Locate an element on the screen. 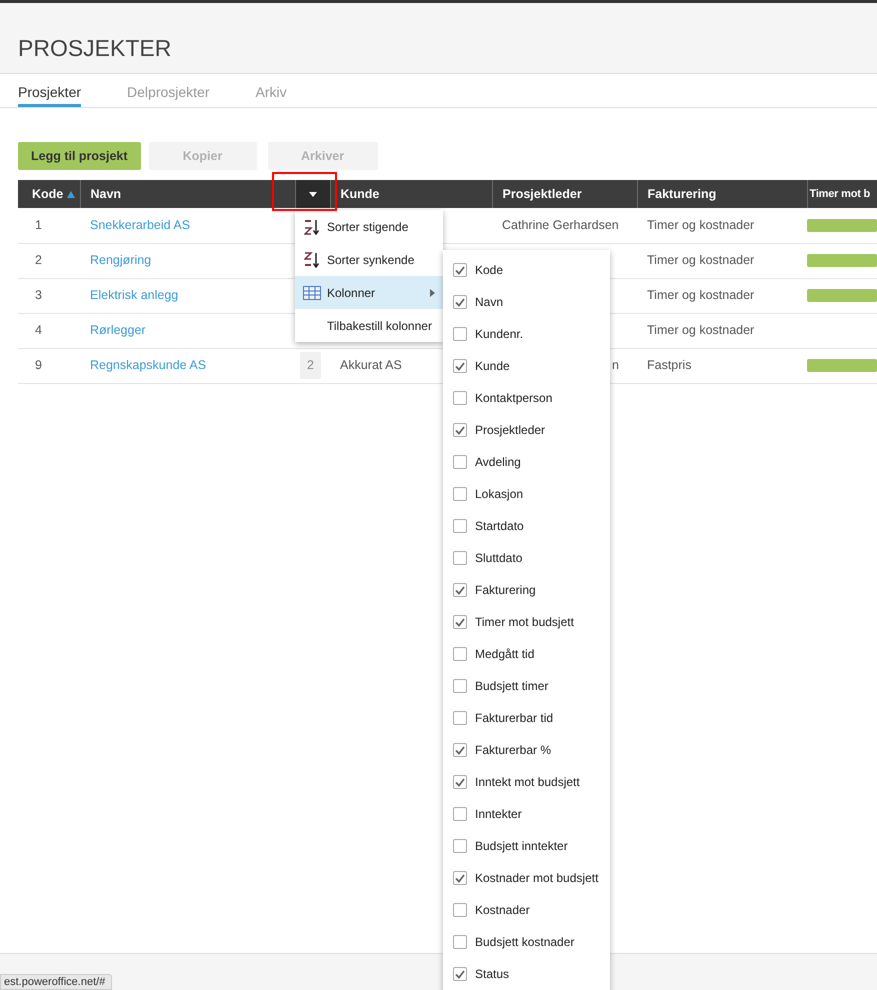 The image size is (877, 990). column-header: Kunde is located at coordinates (360, 193).